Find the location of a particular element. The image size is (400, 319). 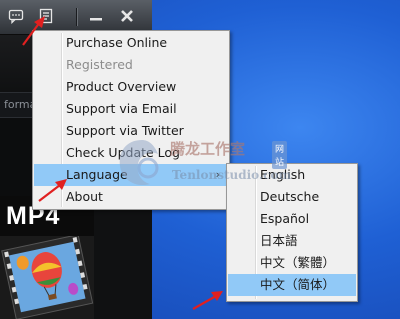

menu-item-label: Purchase Online is located at coordinates (117, 42).